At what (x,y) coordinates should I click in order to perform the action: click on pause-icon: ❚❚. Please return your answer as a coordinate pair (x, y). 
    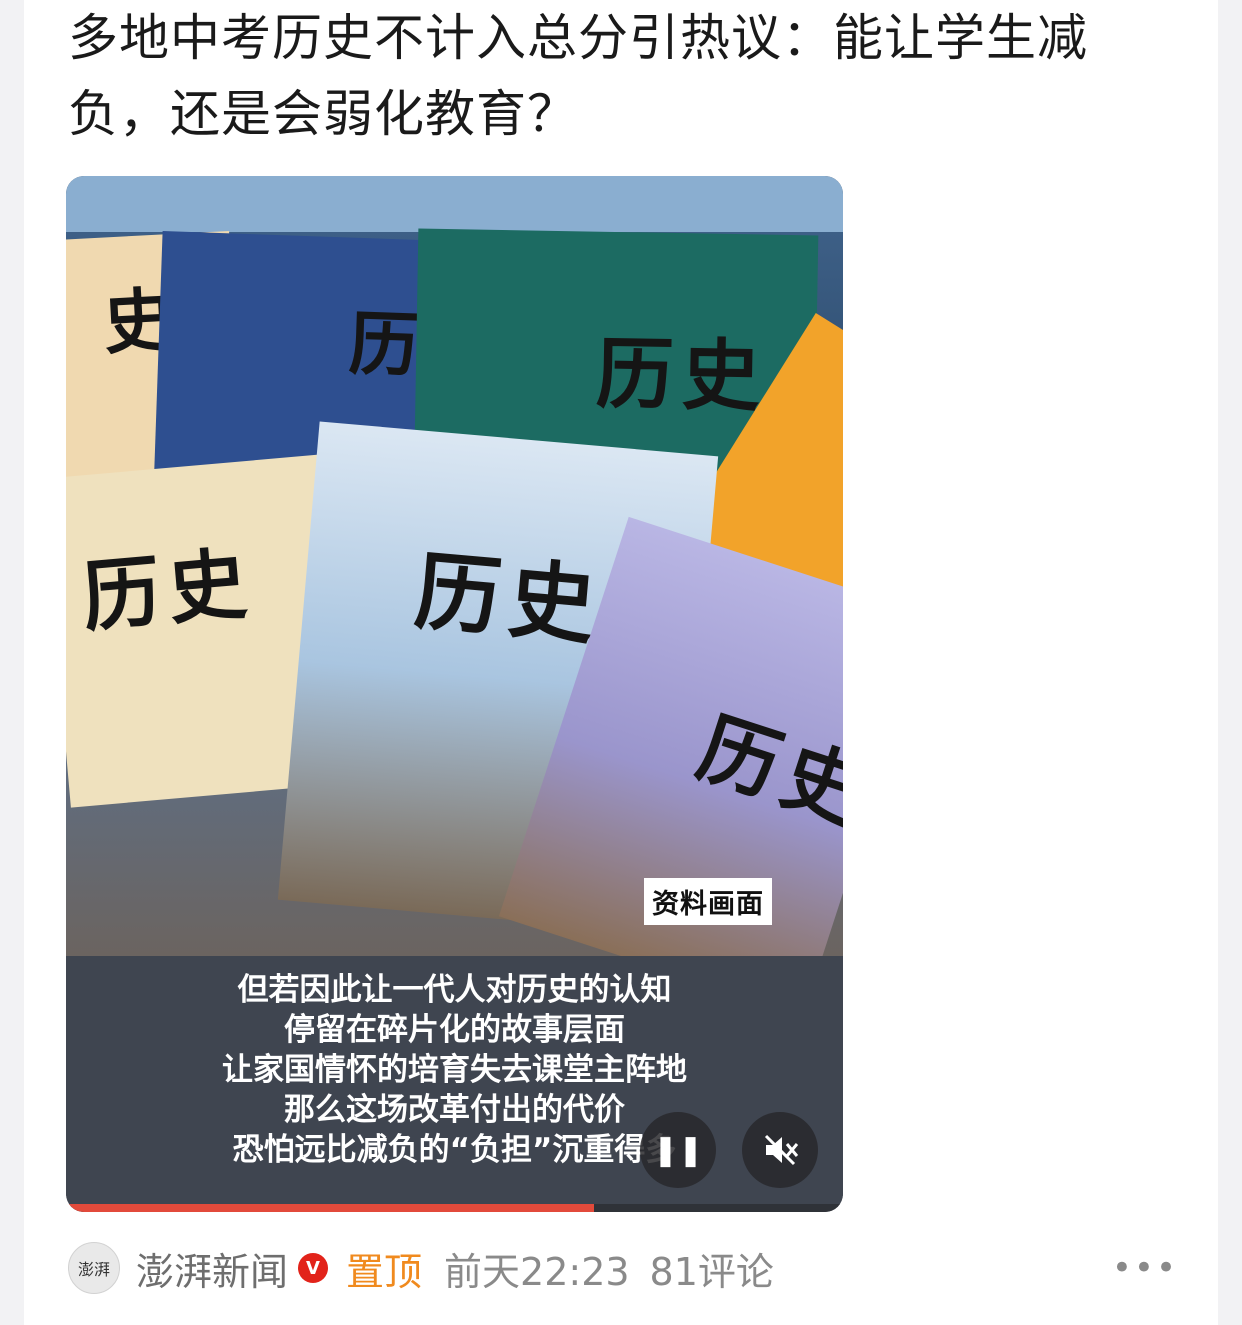
    Looking at the image, I should click on (678, 1150).